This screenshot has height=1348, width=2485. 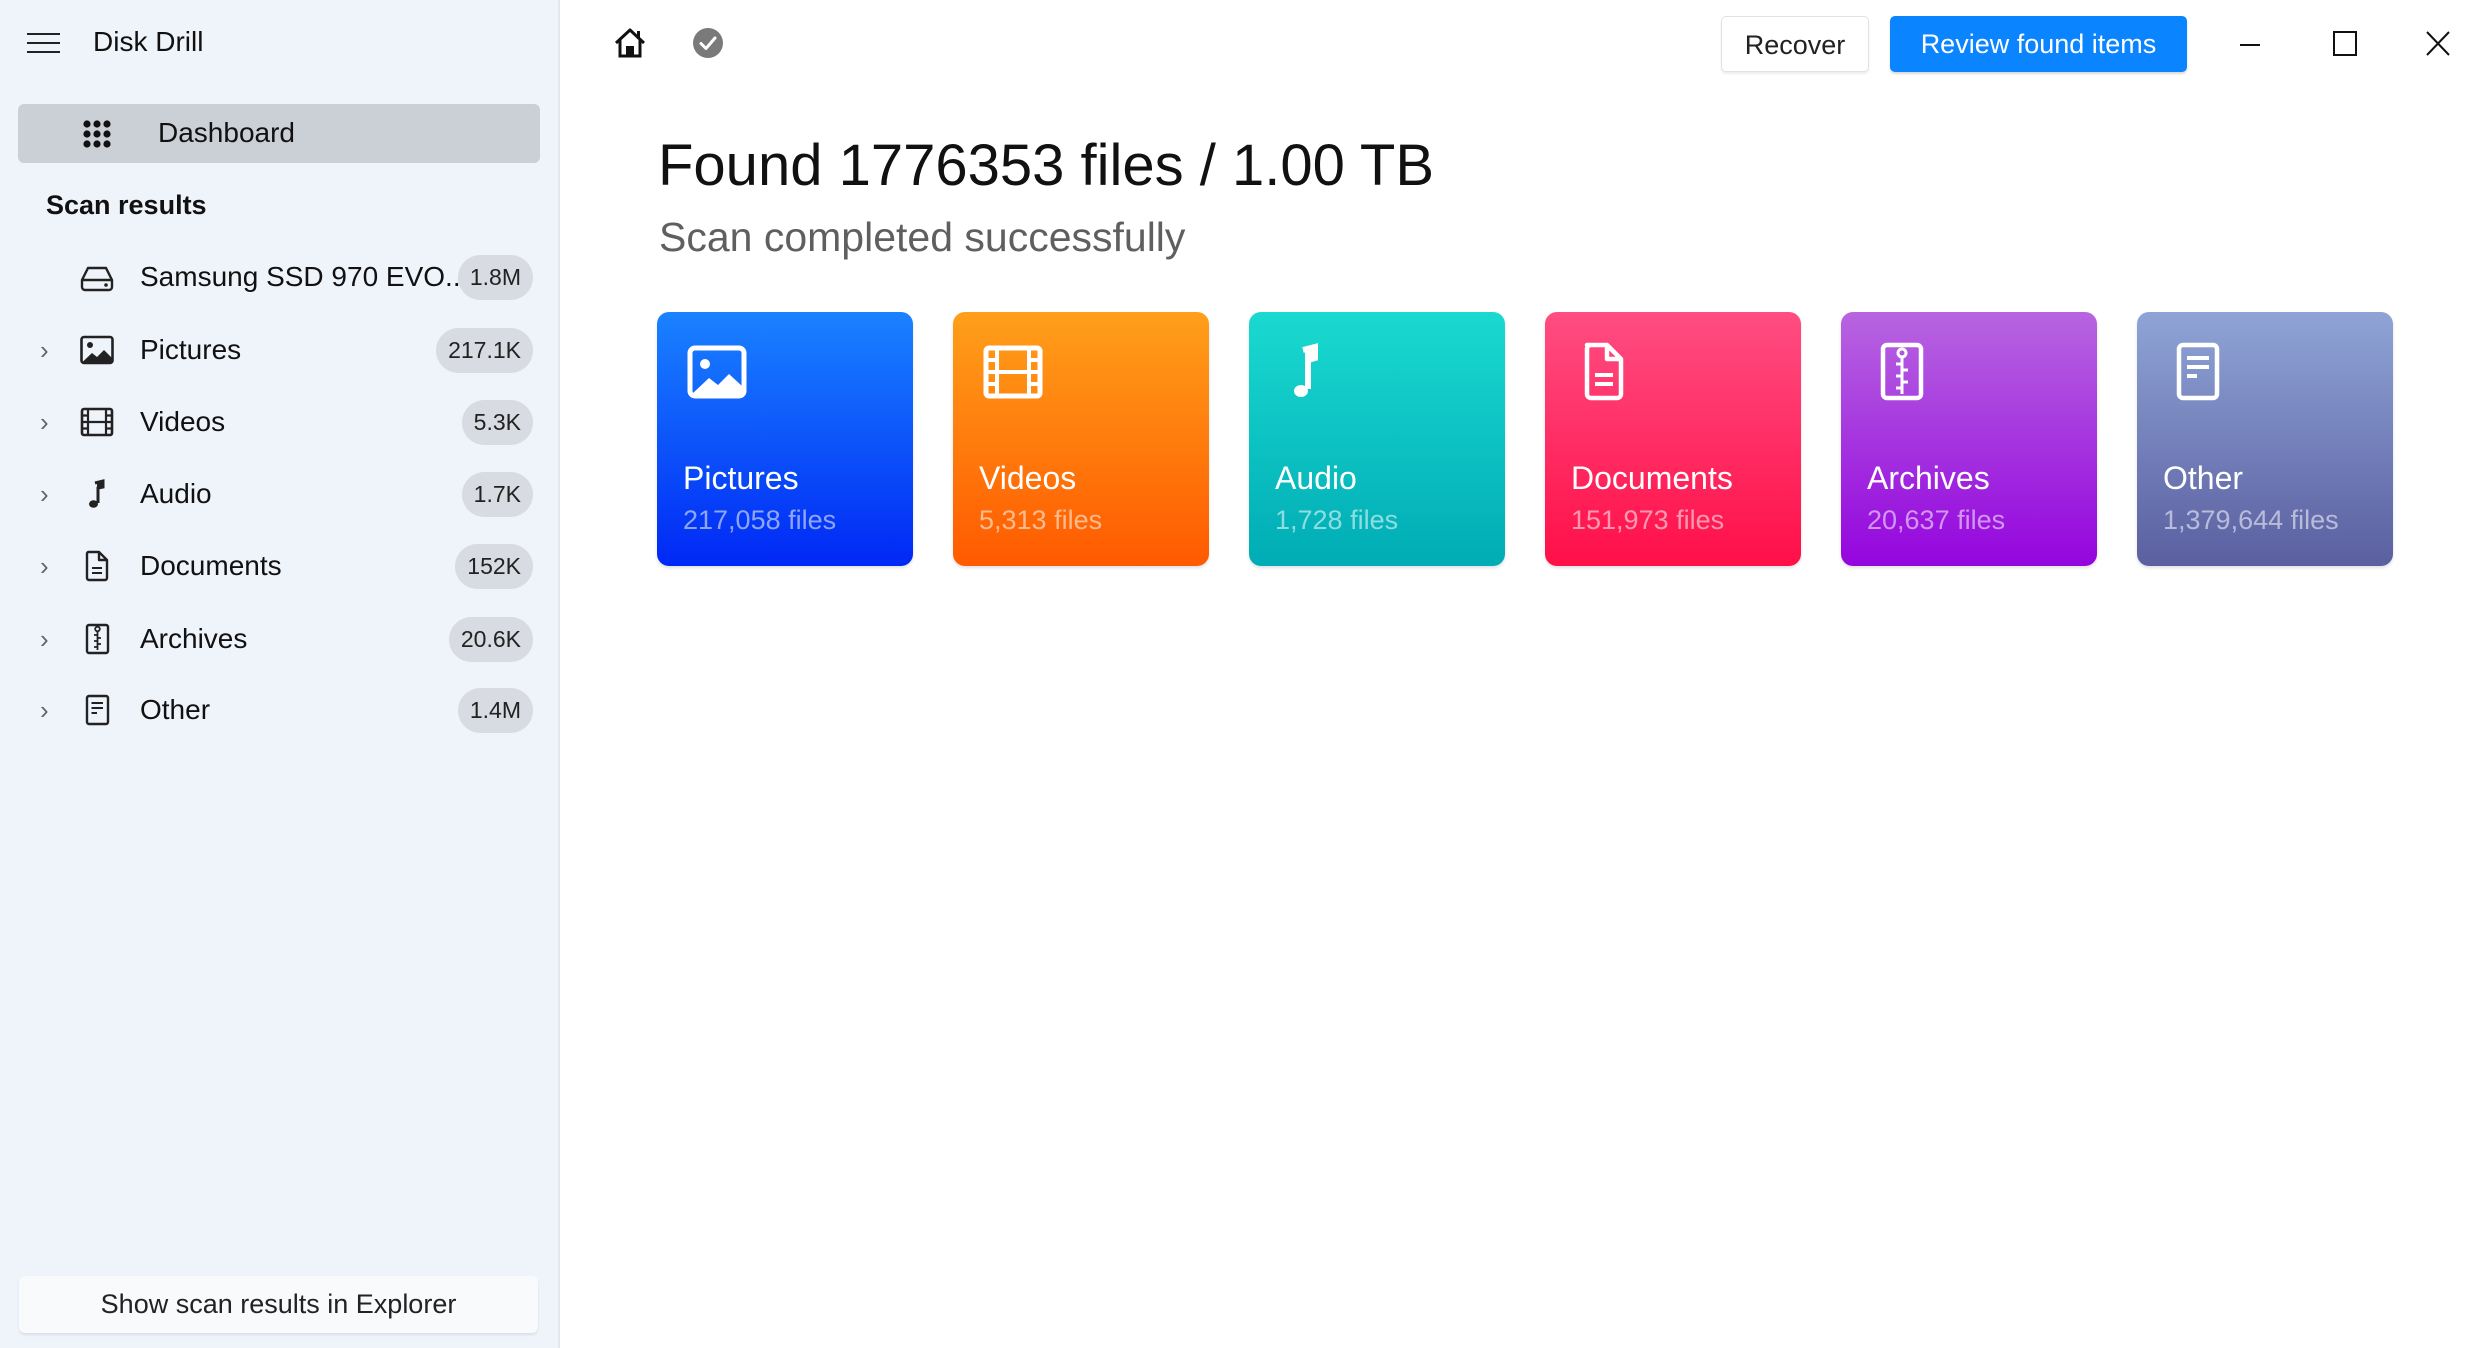 I want to click on card-count: 20,637 files, so click(x=1936, y=520).